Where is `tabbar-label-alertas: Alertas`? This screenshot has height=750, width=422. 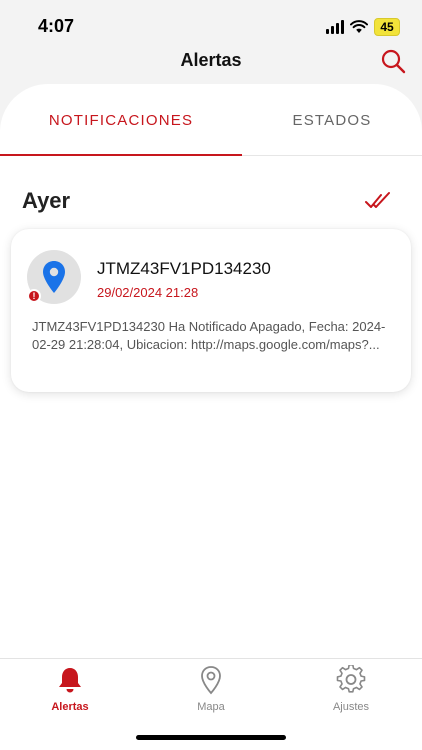 tabbar-label-alertas: Alertas is located at coordinates (70, 707).